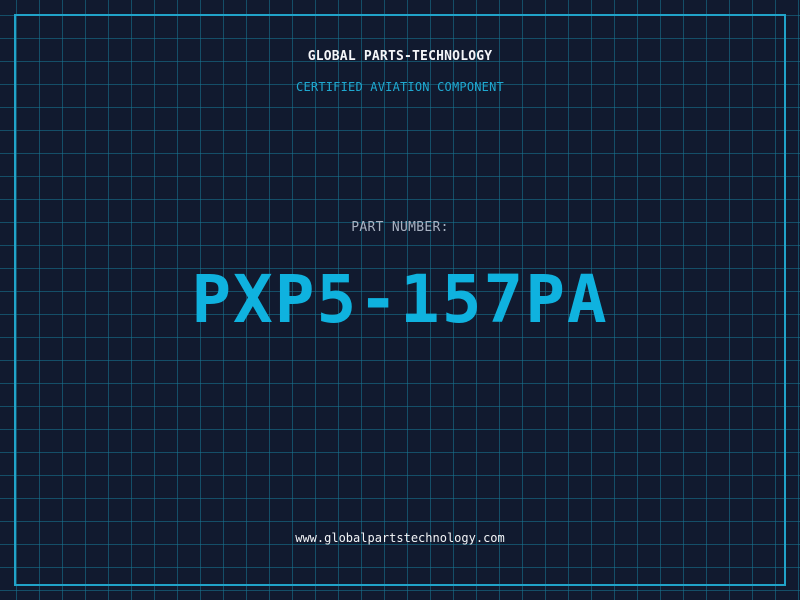 This screenshot has width=800, height=600. I want to click on part-number-label: PART NUMBER:, so click(400, 227).